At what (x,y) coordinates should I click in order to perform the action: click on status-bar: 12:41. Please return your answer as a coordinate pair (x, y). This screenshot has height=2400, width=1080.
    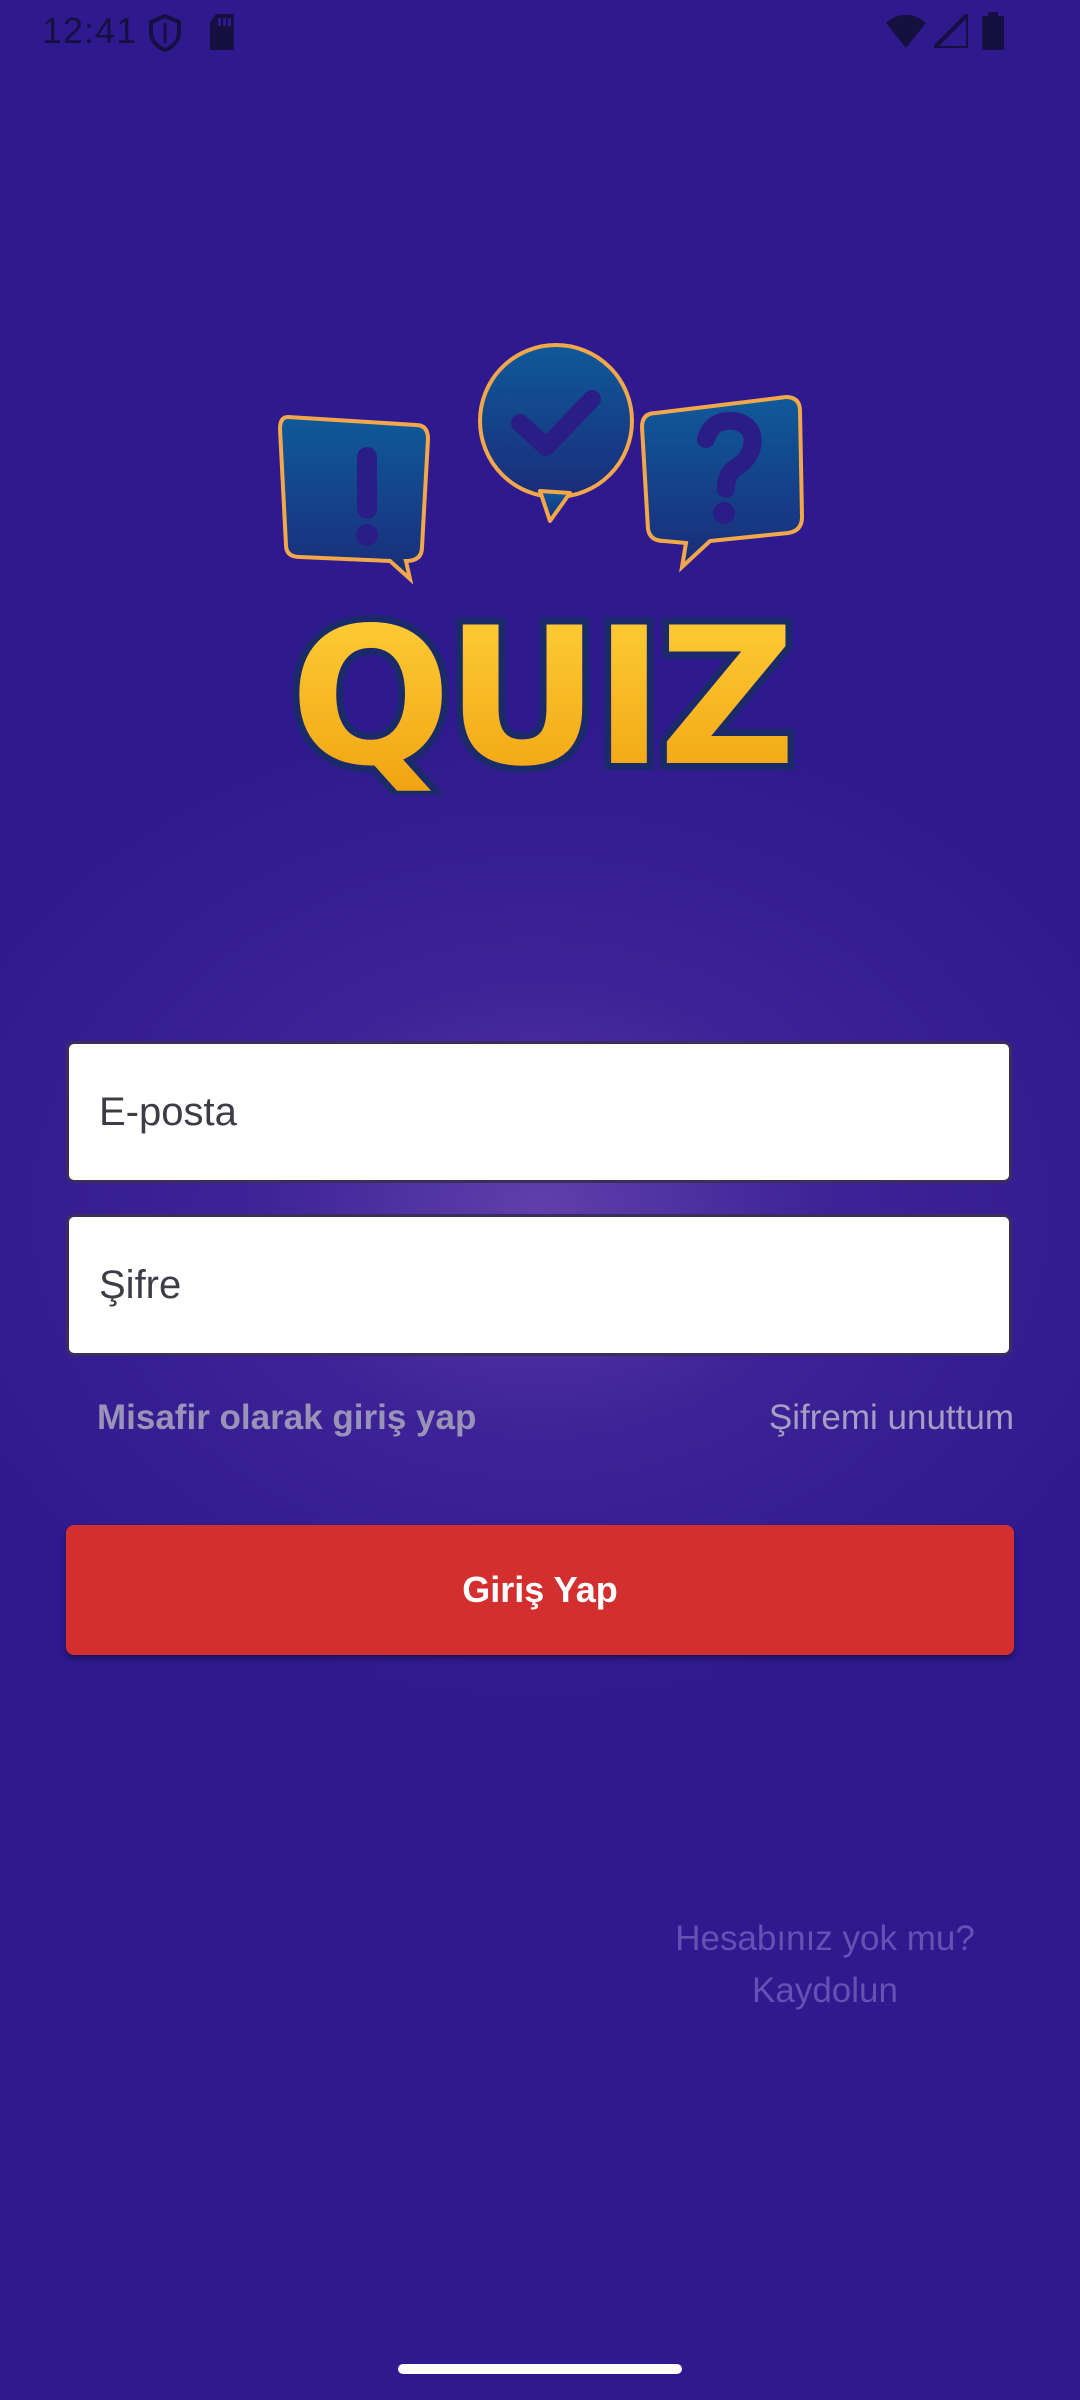
    Looking at the image, I should click on (540, 32).